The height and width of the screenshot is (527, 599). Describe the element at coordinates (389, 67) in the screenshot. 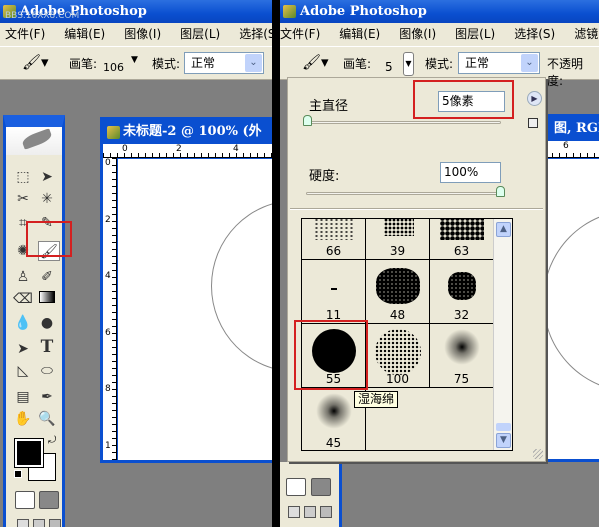

I see `brush-size: 5` at that location.